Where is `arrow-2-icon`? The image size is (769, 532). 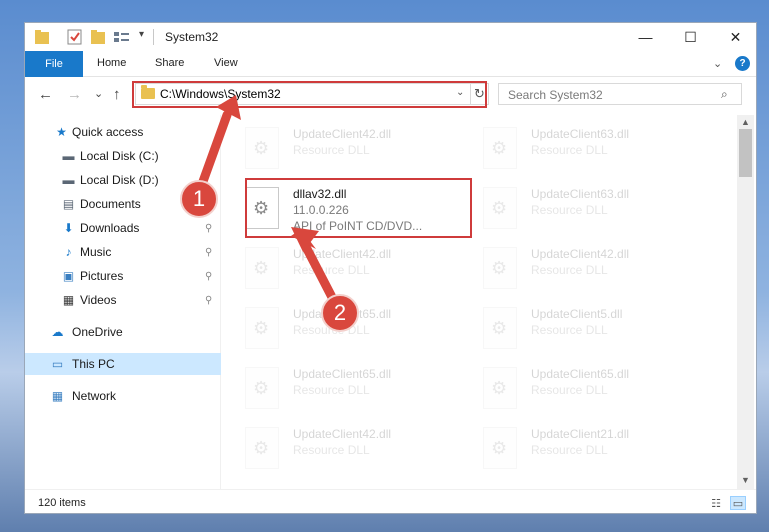 arrow-2-icon is located at coordinates (320, 274).